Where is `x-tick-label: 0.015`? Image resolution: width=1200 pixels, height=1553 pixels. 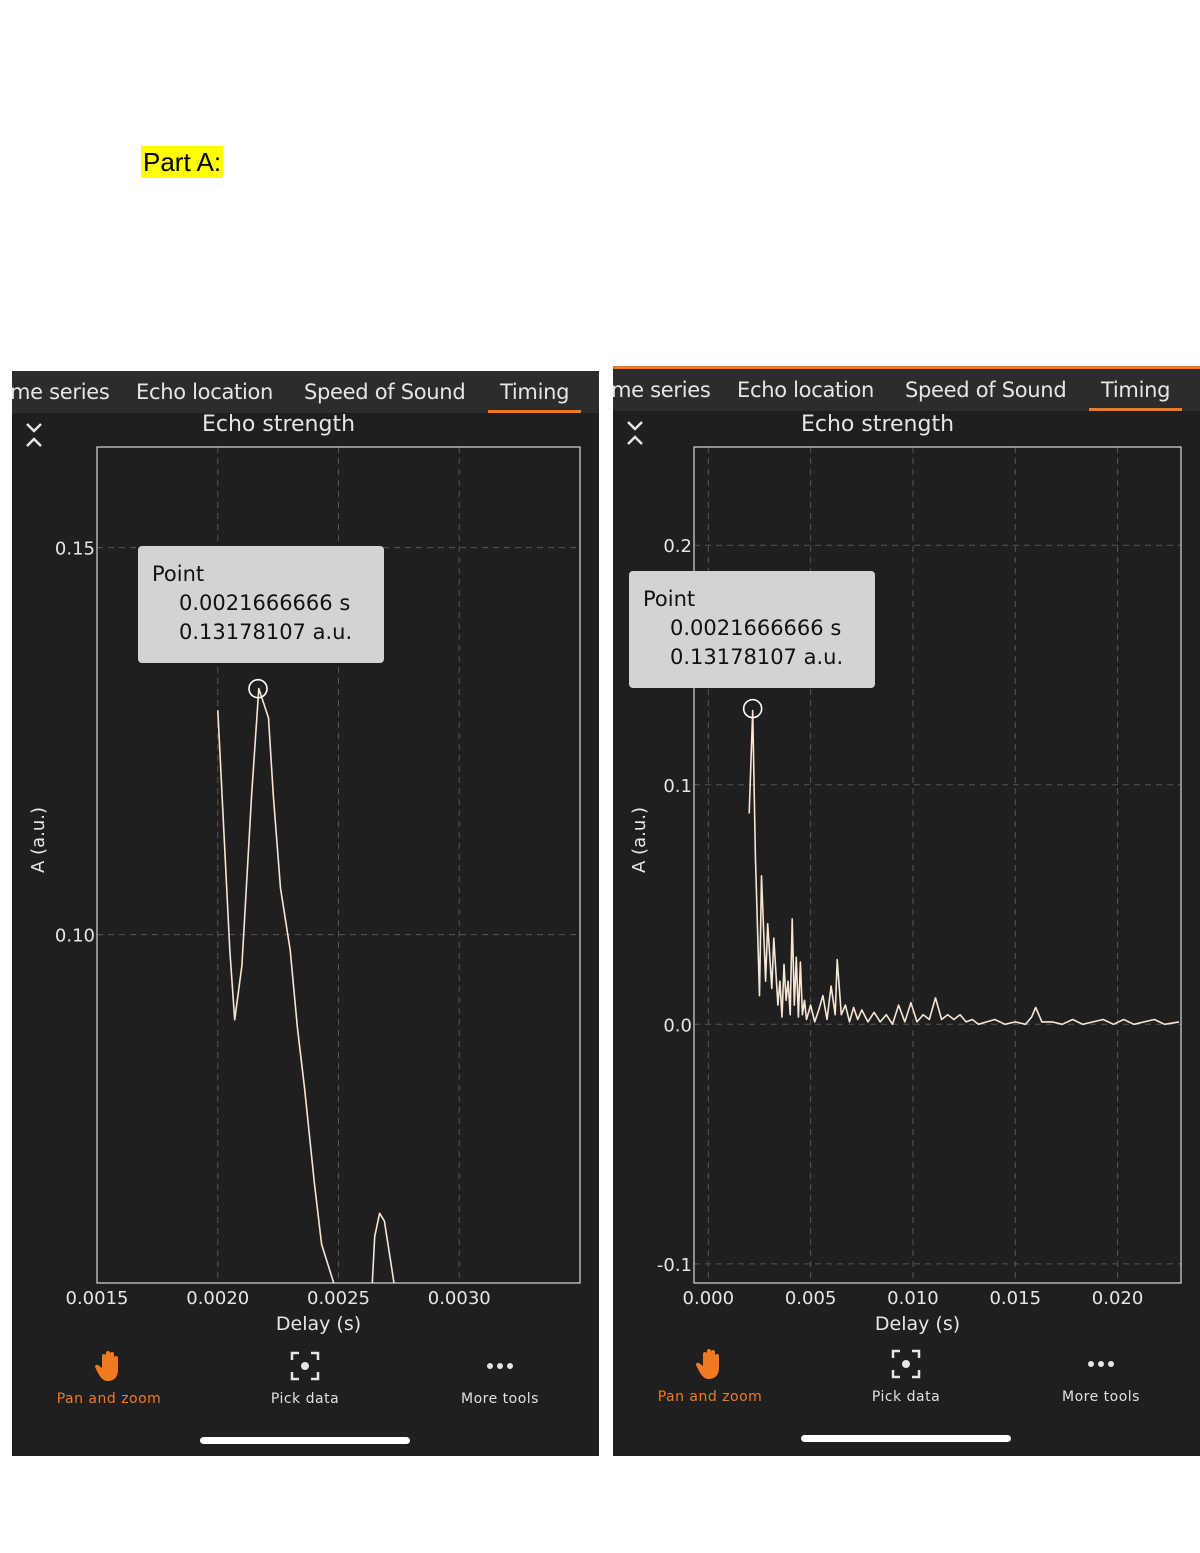
x-tick-label: 0.015 is located at coordinates (1015, 1298).